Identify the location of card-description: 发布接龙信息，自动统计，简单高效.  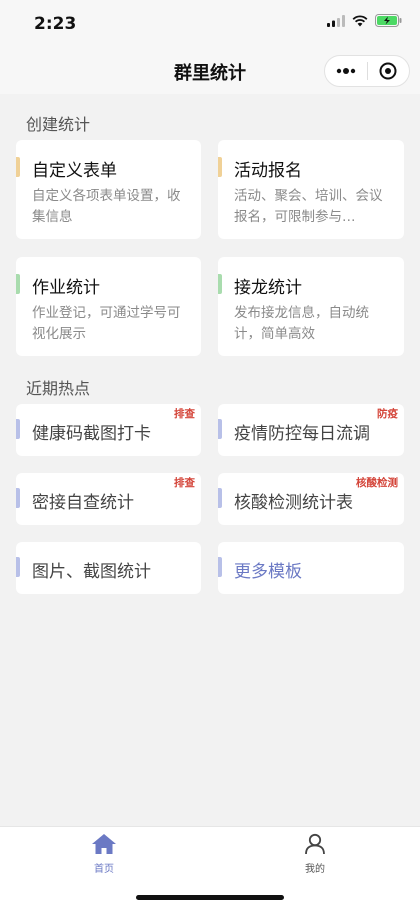
(301, 323).